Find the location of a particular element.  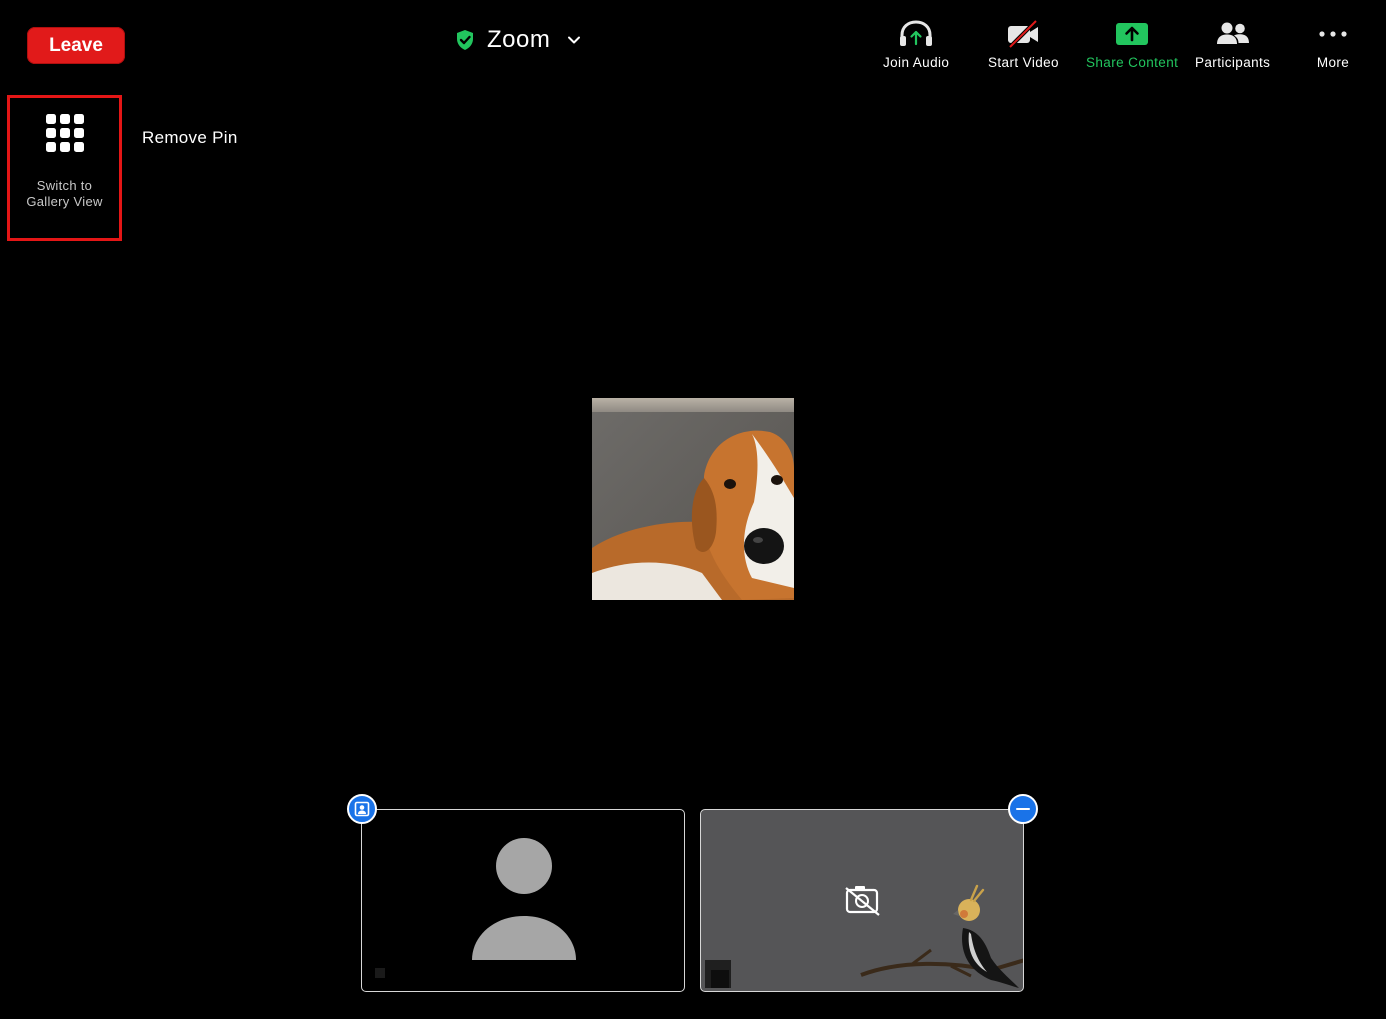

headphones-icon is located at coordinates (916, 34).